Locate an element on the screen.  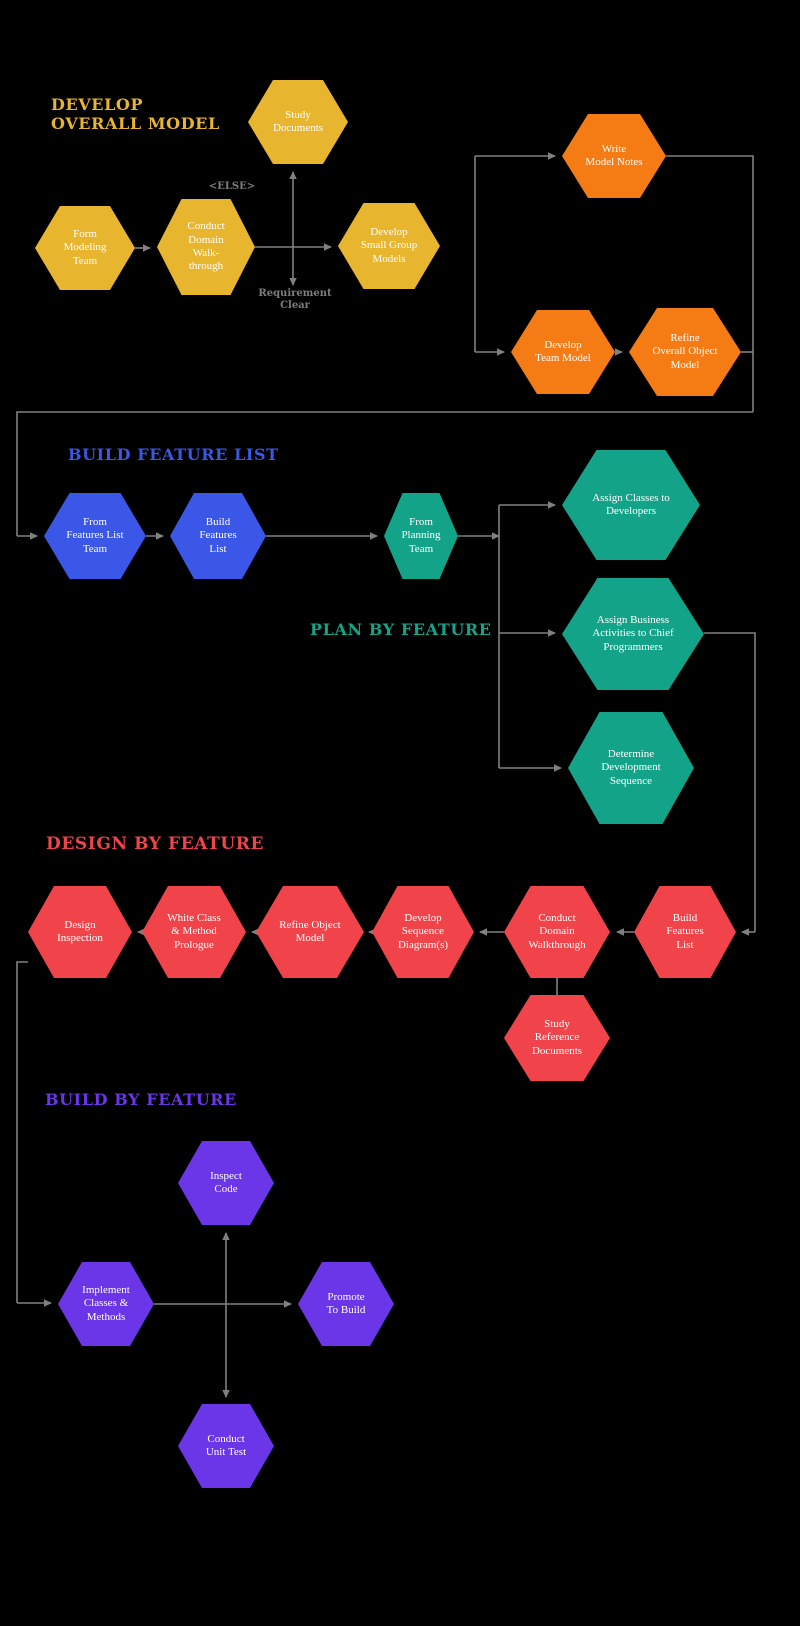
node-conduct-domain-walkthrough-red: Conduct Domain Walkthrough is located at coordinates (557, 932).